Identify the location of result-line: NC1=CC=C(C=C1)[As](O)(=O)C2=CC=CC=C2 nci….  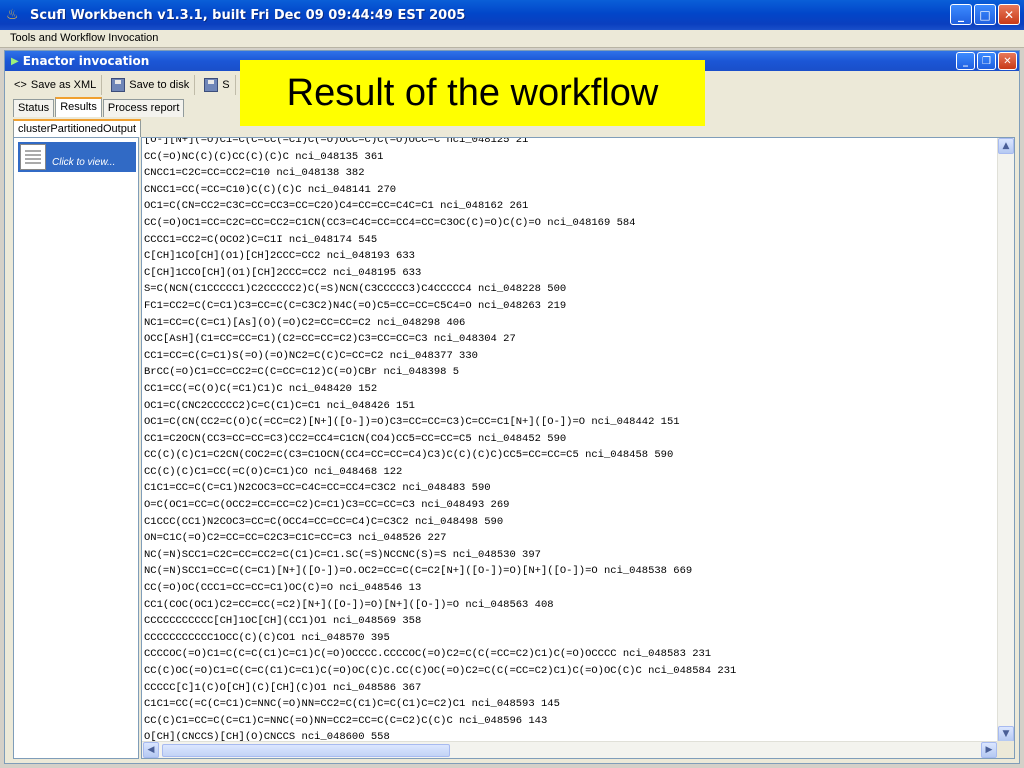
(305, 322).